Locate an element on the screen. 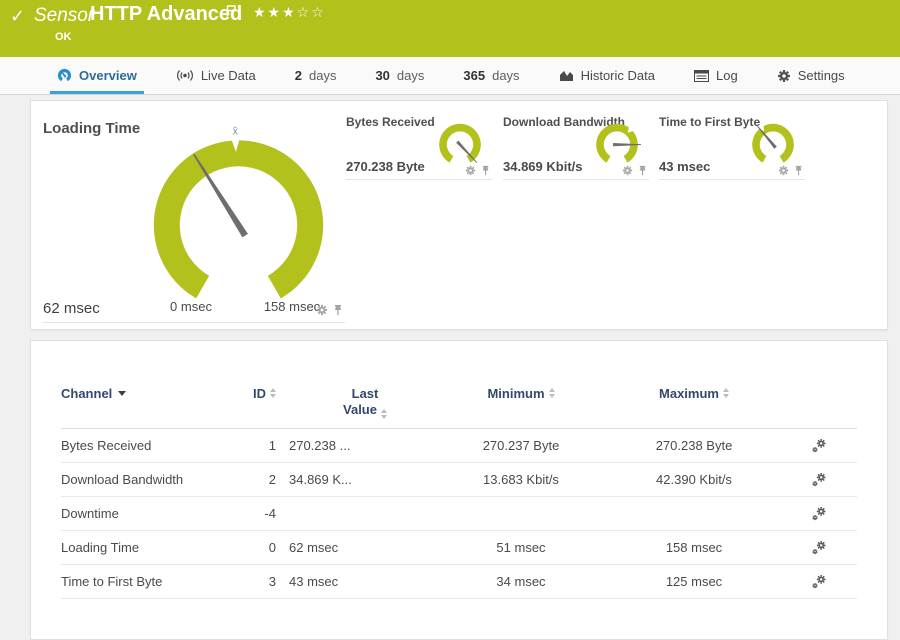 Image resolution: width=900 pixels, height=640 pixels. channel-id: -4 is located at coordinates (261, 513).